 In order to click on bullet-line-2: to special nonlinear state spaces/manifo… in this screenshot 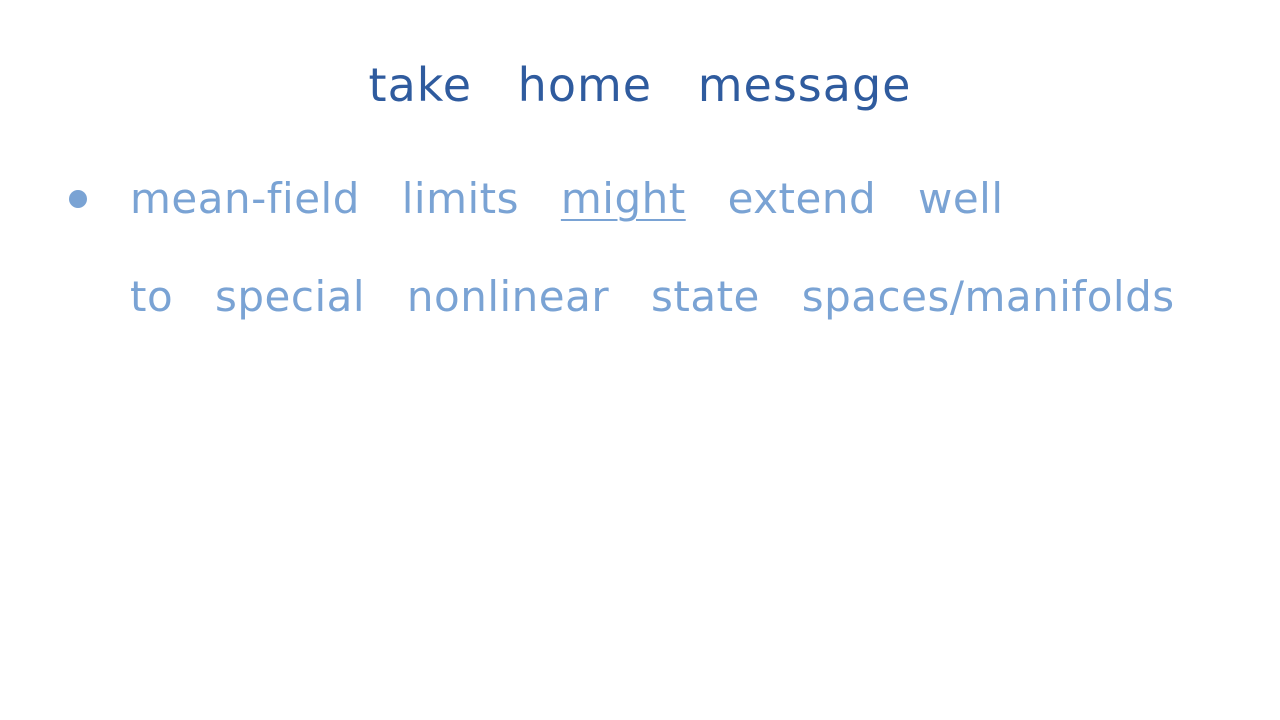, I will do `click(652, 296)`.